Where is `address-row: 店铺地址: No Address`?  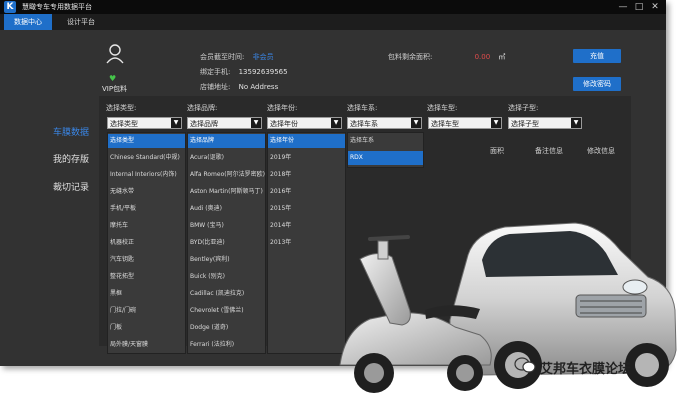
address-row: 店铺地址: No Address is located at coordinates (239, 87).